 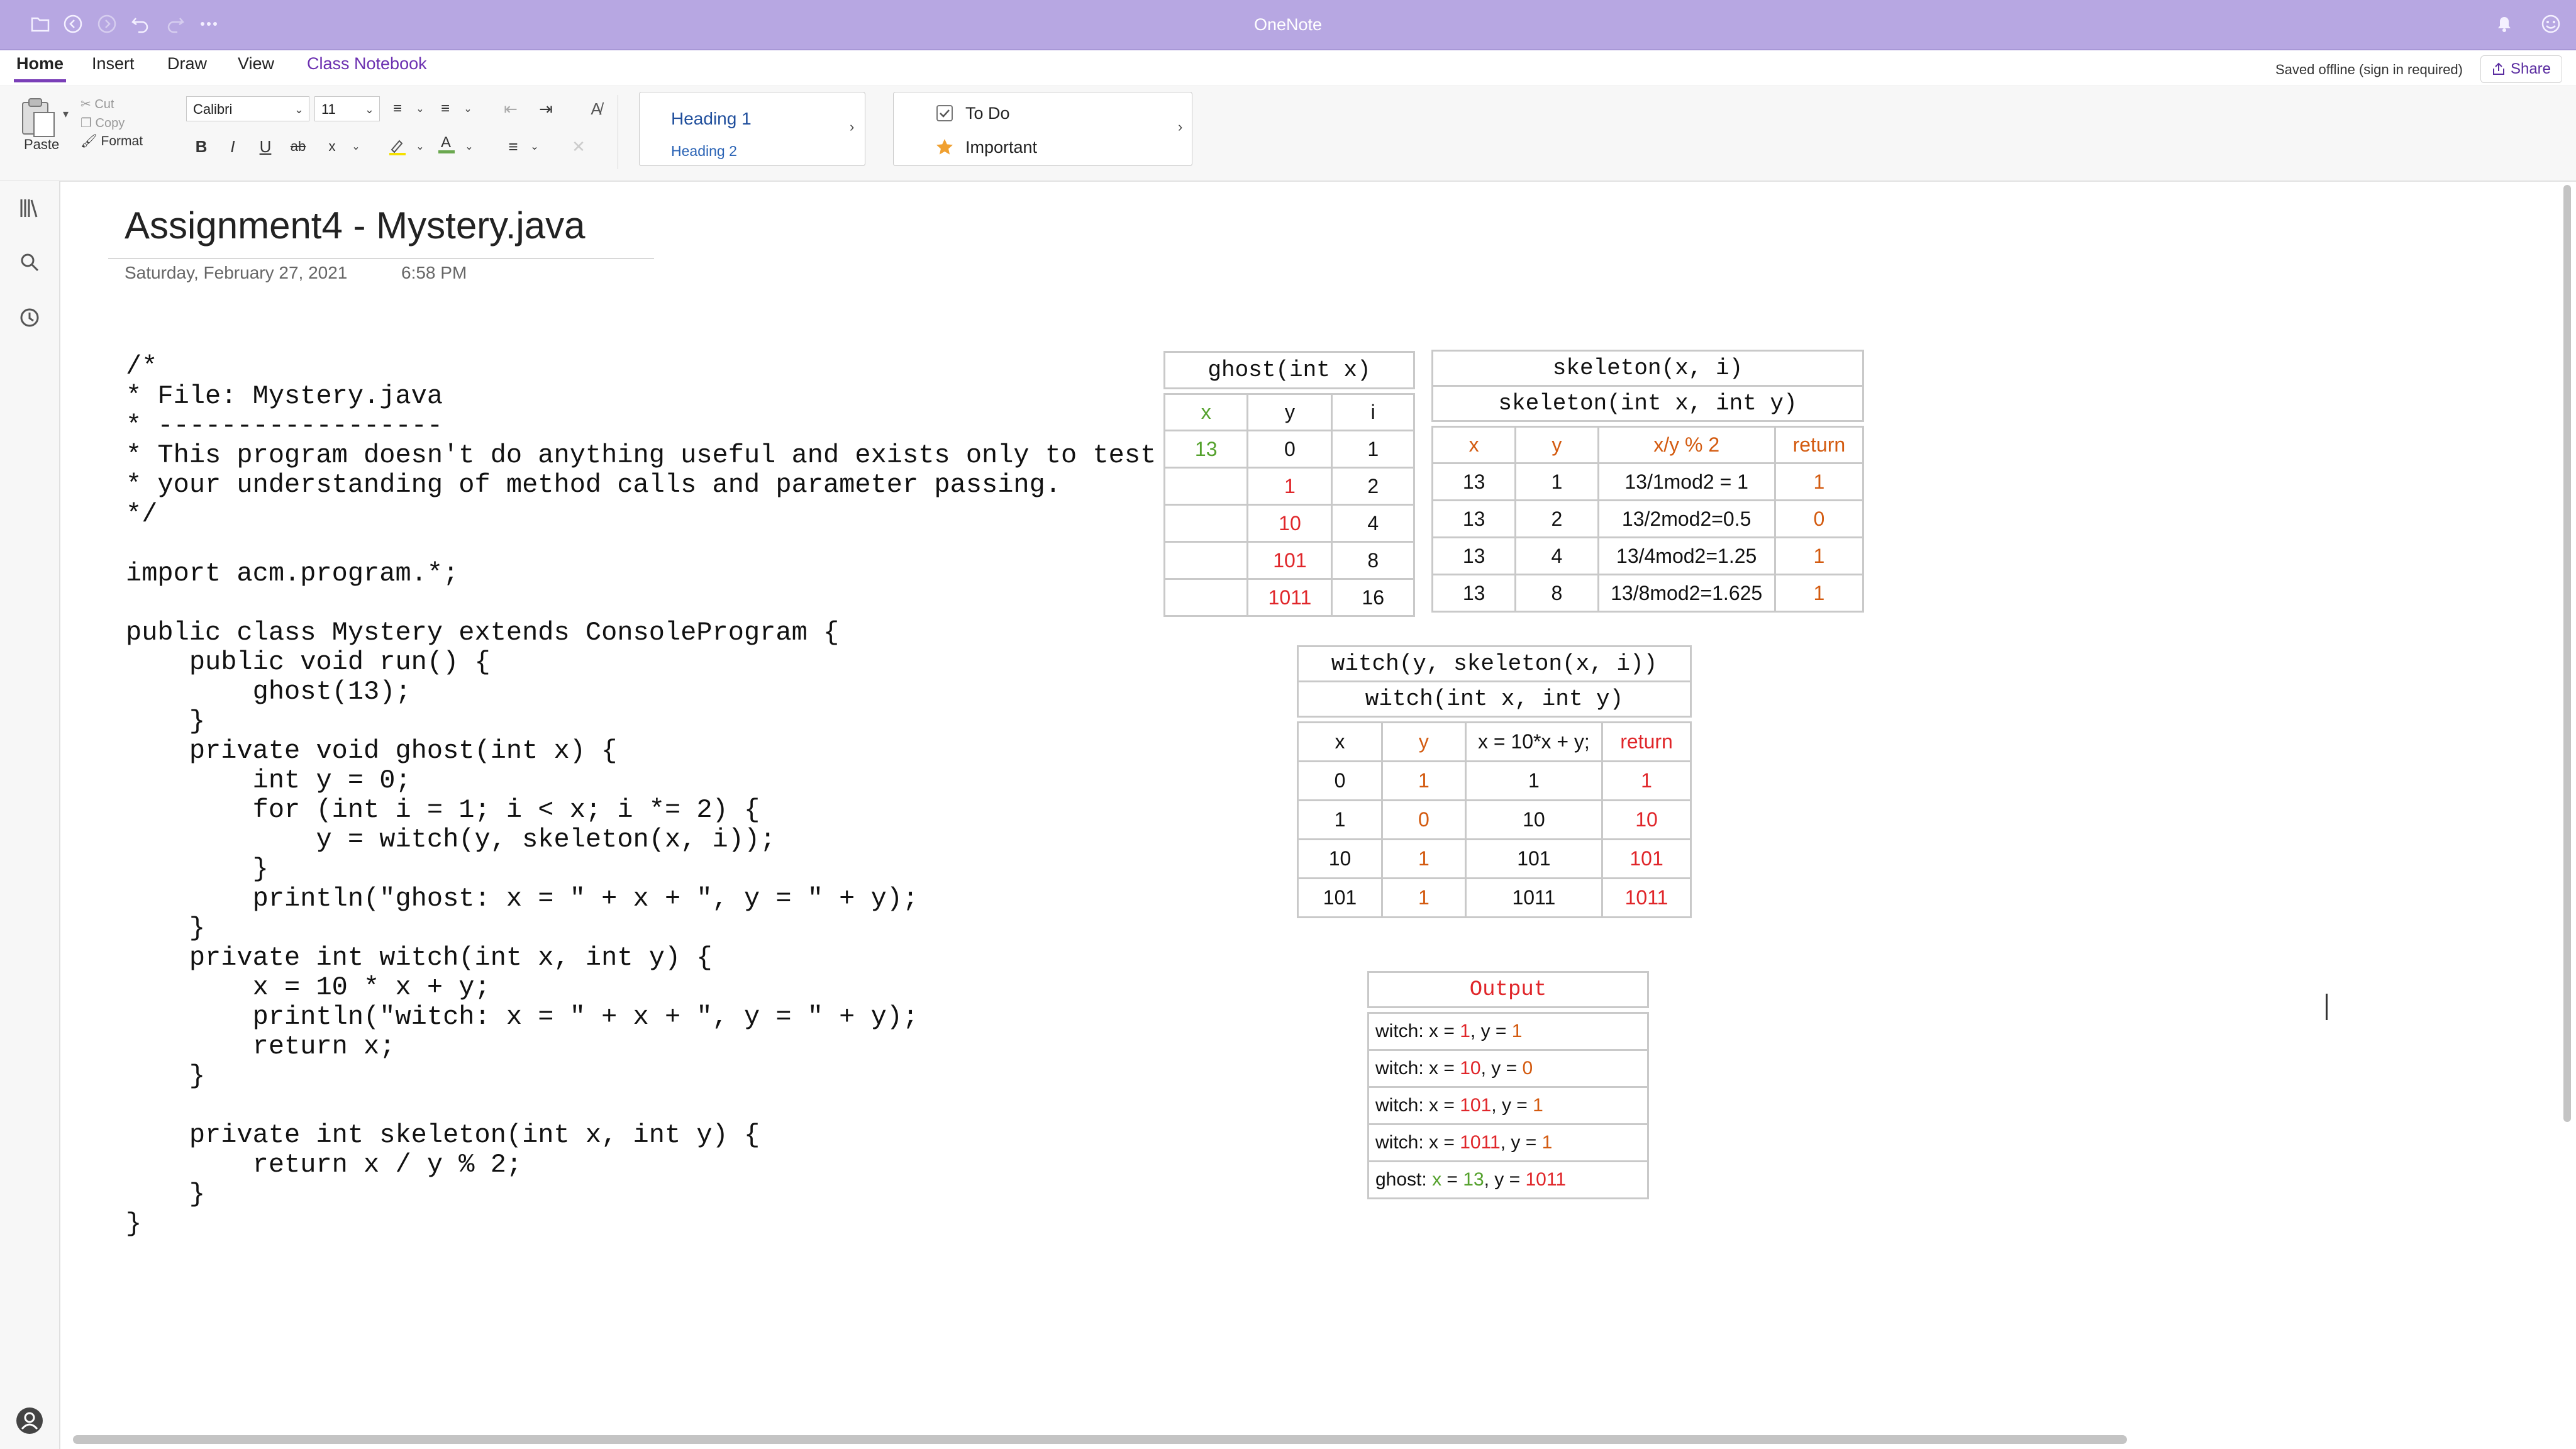 I want to click on subscript-dropdown-icon: ⌄, so click(x=356, y=146).